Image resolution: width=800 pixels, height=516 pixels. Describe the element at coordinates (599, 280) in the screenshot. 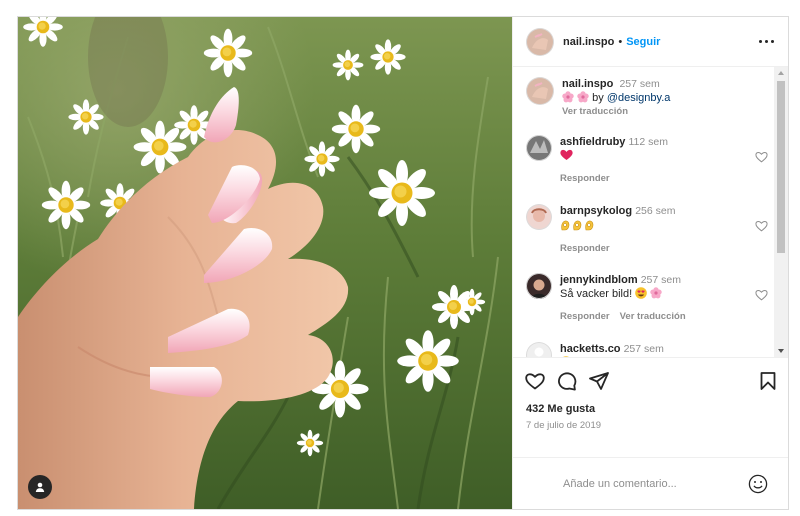

I see `comment-username: jennykindblom` at that location.